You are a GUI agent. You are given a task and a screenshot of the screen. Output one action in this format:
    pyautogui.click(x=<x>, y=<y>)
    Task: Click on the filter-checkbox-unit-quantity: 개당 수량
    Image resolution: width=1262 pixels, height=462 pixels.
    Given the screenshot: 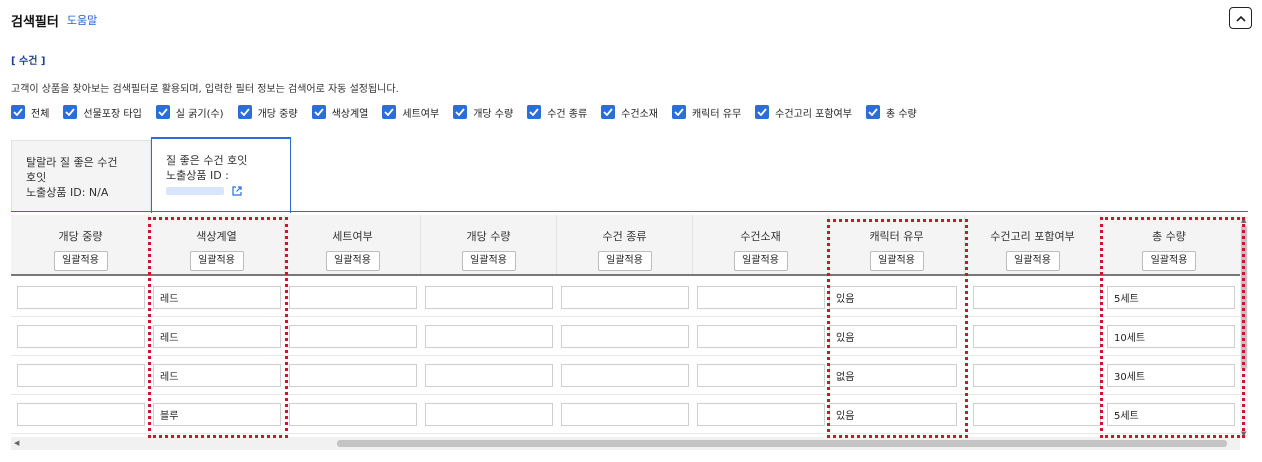 What is the action you would take?
    pyautogui.click(x=483, y=112)
    